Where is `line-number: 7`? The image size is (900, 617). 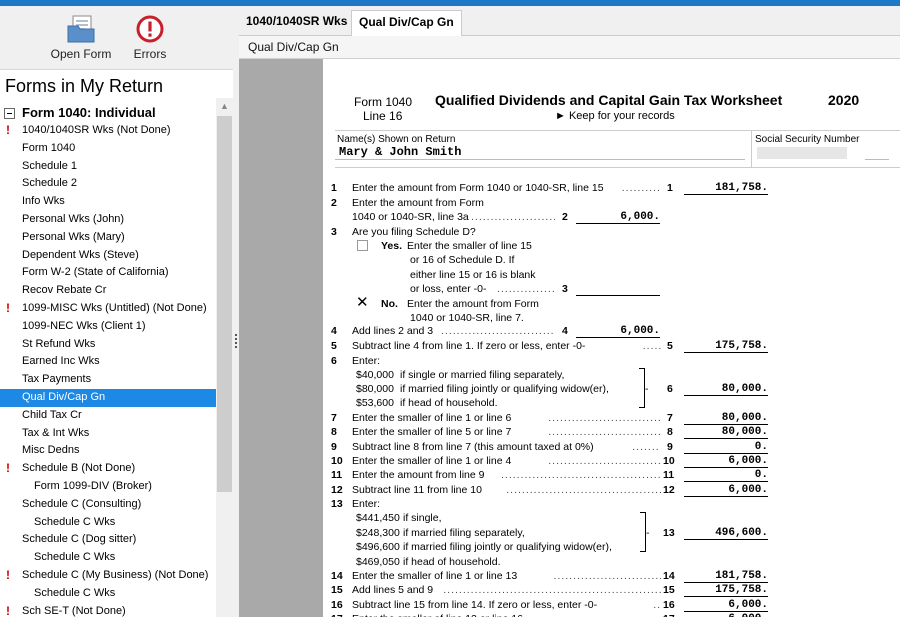 line-number: 7 is located at coordinates (334, 418).